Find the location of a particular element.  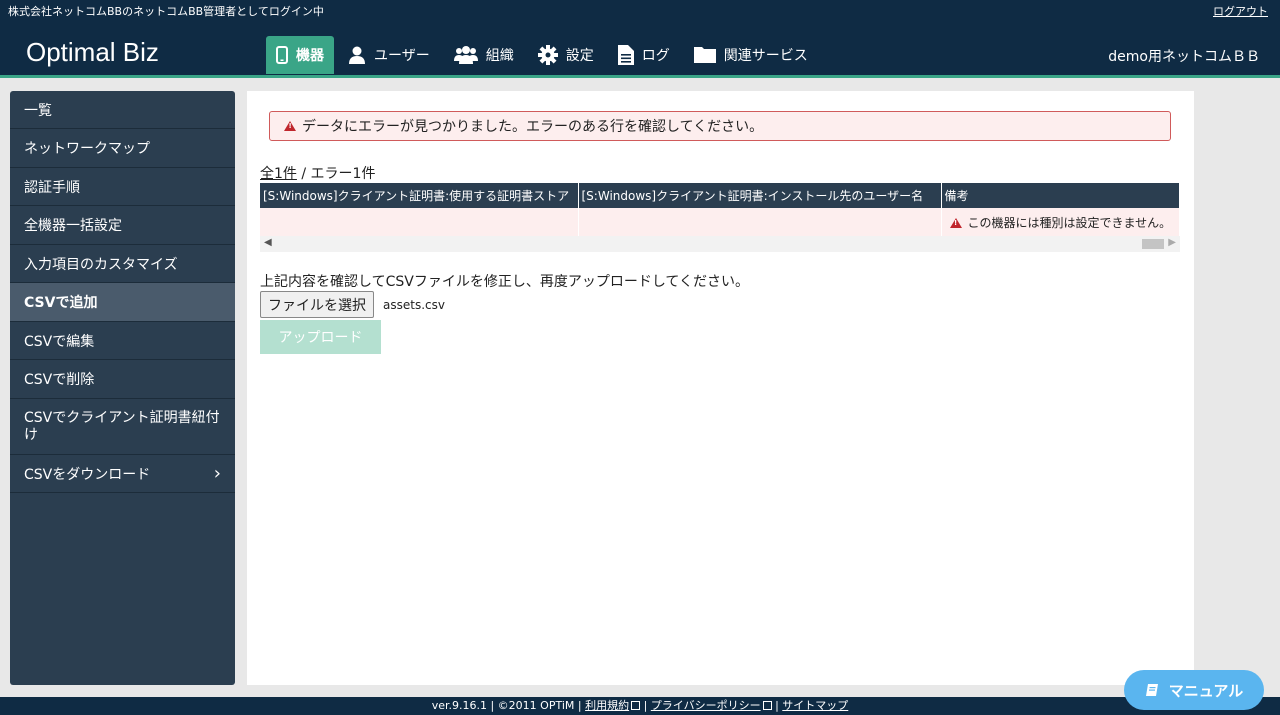

current-user: demo用ネットコムＢＢ is located at coordinates (1184, 56).